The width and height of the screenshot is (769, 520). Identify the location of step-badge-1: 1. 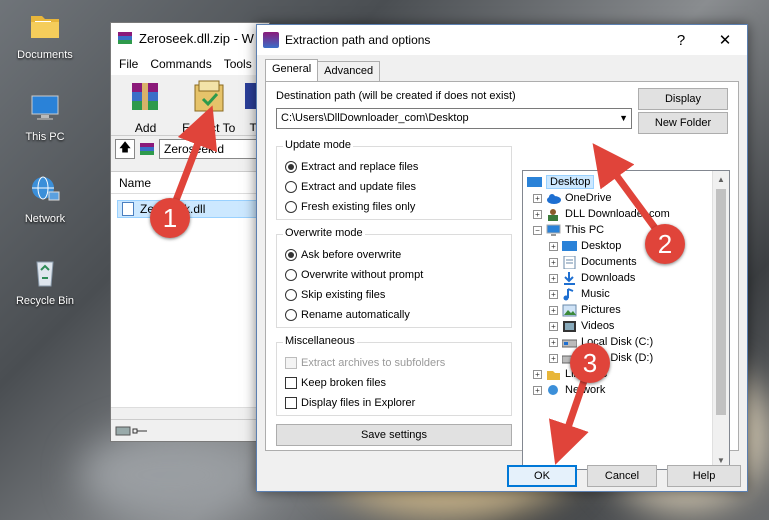
(170, 218).